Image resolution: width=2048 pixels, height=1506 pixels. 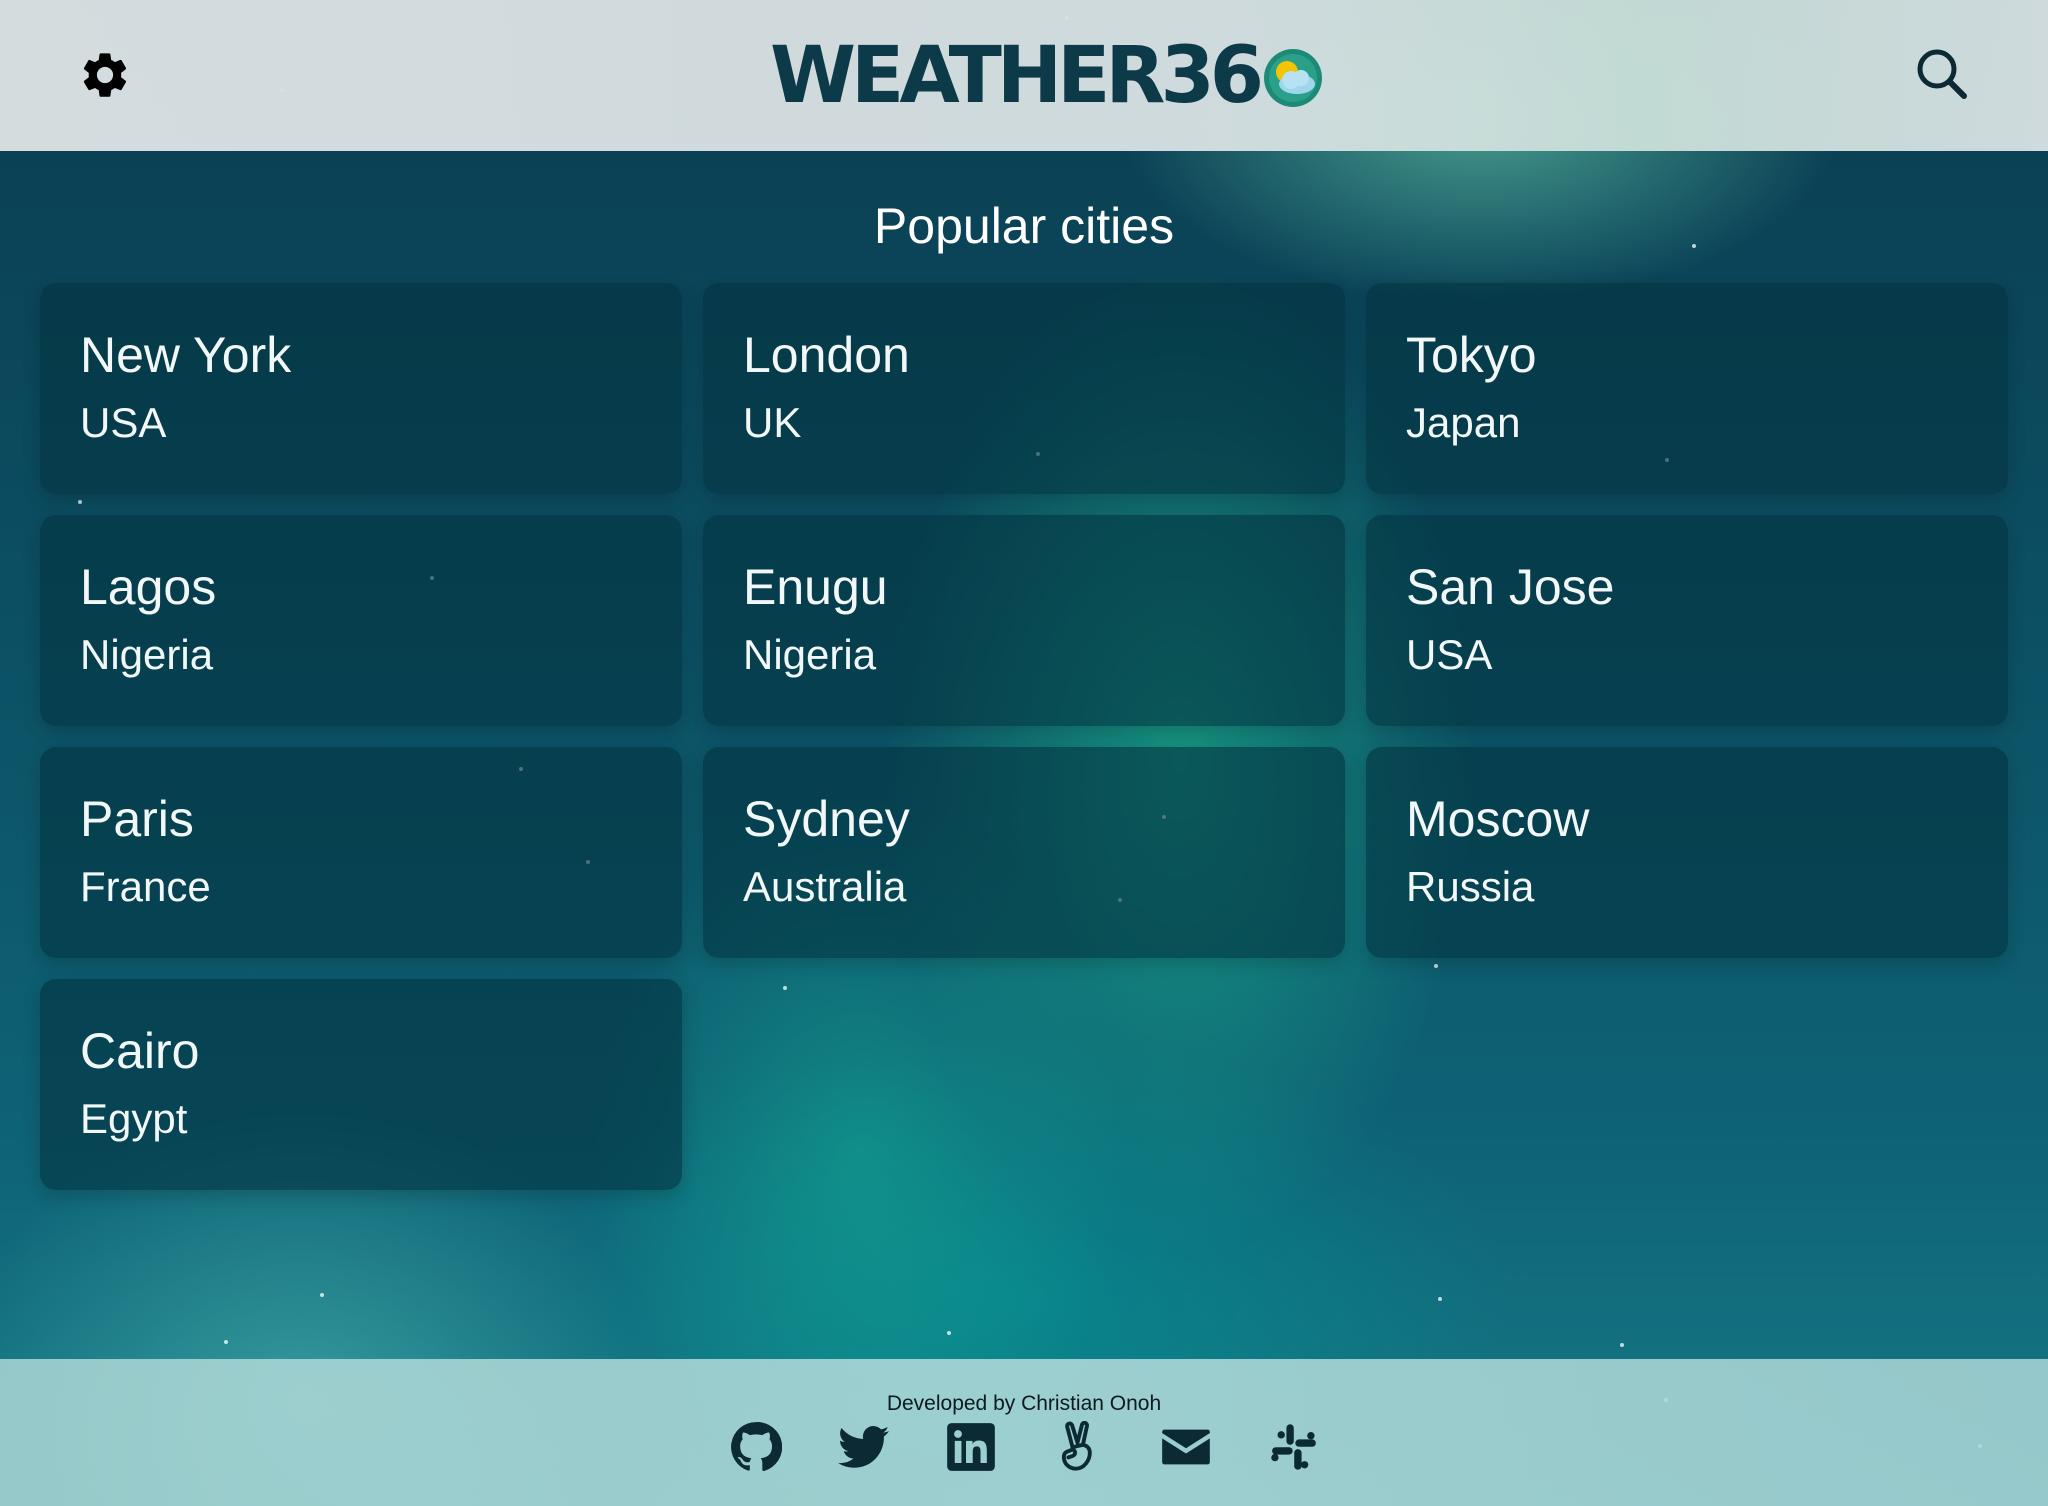 I want to click on twitter-icon, so click(x=863, y=1447).